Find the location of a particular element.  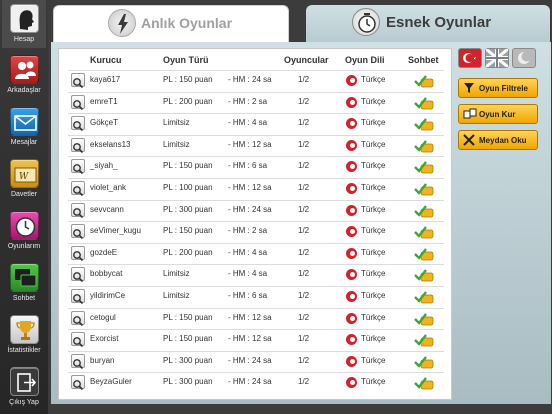

table-row: buryan PL : 300 puan - HM : 24 sa 1/2 Türkçe is located at coordinates (256, 360).